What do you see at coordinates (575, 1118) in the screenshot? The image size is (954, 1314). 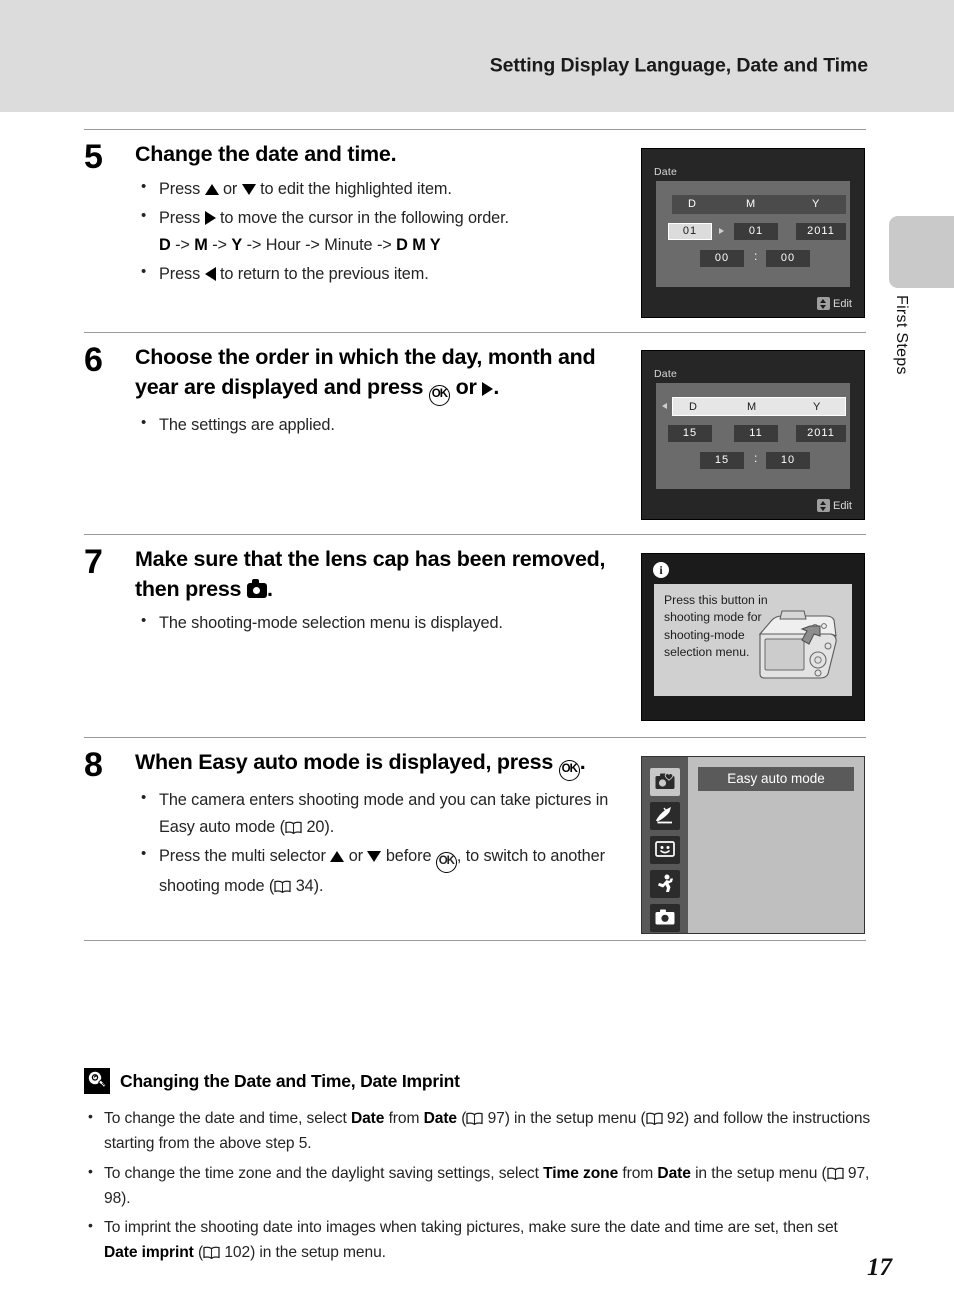 I see `note1-mid2: ) in the setup menu (` at bounding box center [575, 1118].